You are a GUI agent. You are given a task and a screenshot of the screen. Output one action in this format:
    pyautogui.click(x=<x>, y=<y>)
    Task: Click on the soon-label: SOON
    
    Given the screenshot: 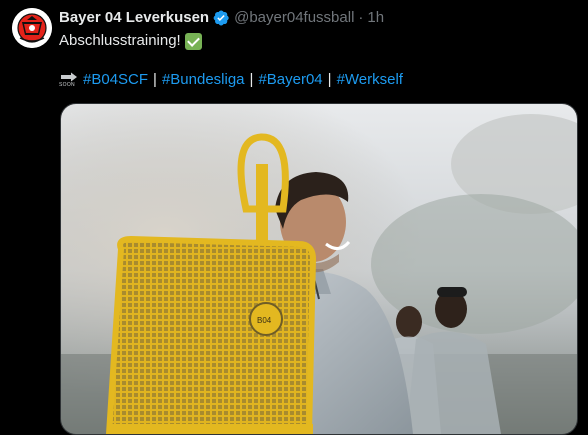 What is the action you would take?
    pyautogui.click(x=67, y=85)
    